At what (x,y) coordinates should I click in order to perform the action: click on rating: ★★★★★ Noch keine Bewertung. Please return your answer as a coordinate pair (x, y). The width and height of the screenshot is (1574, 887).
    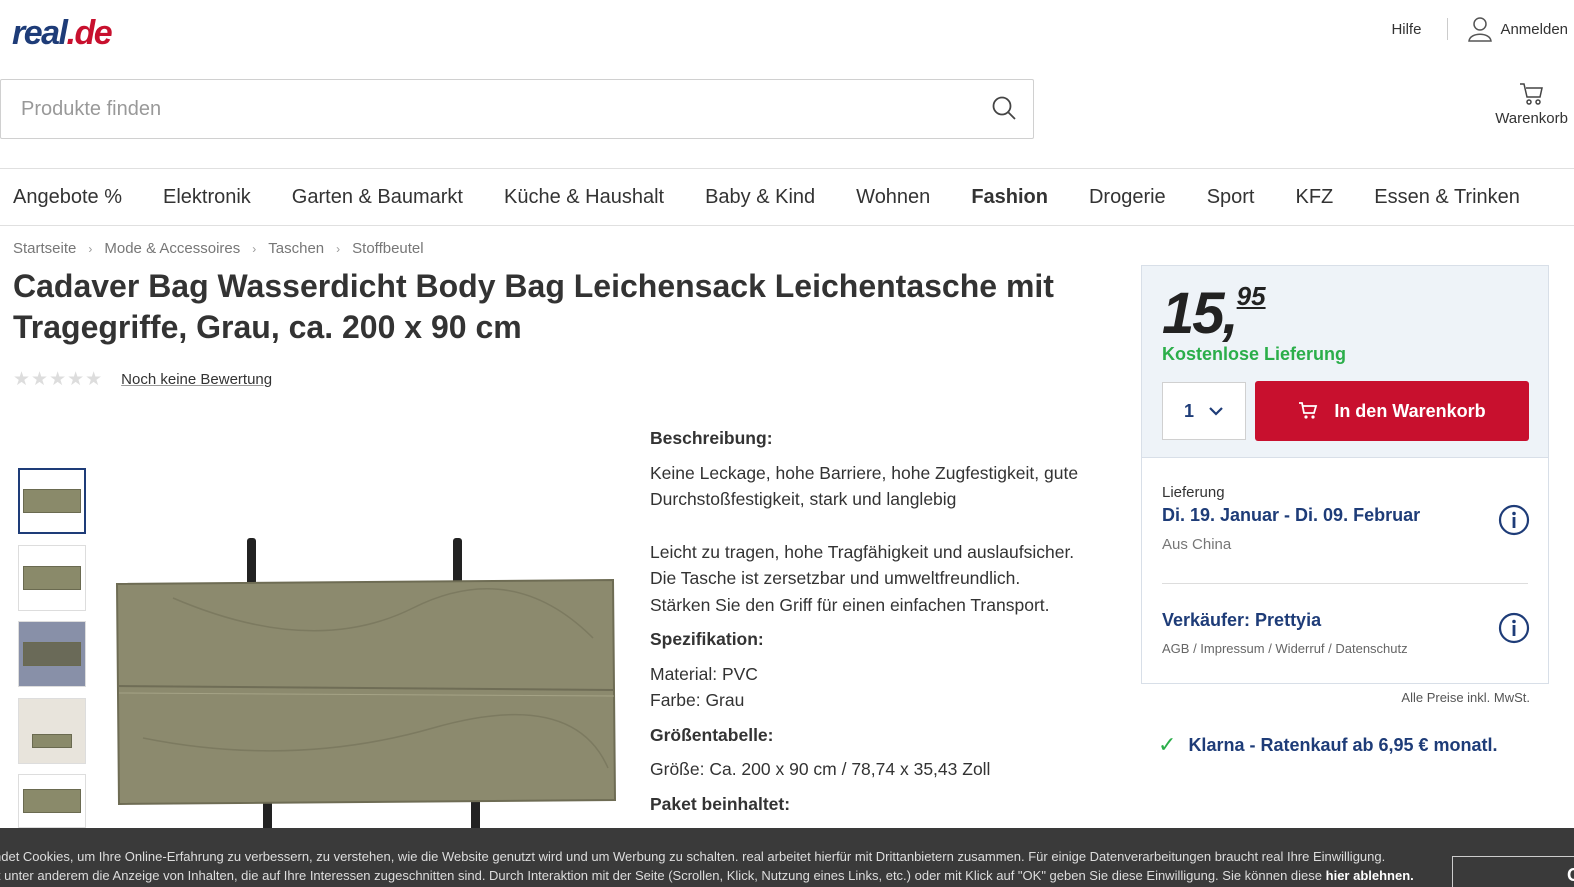
    Looking at the image, I should click on (142, 379).